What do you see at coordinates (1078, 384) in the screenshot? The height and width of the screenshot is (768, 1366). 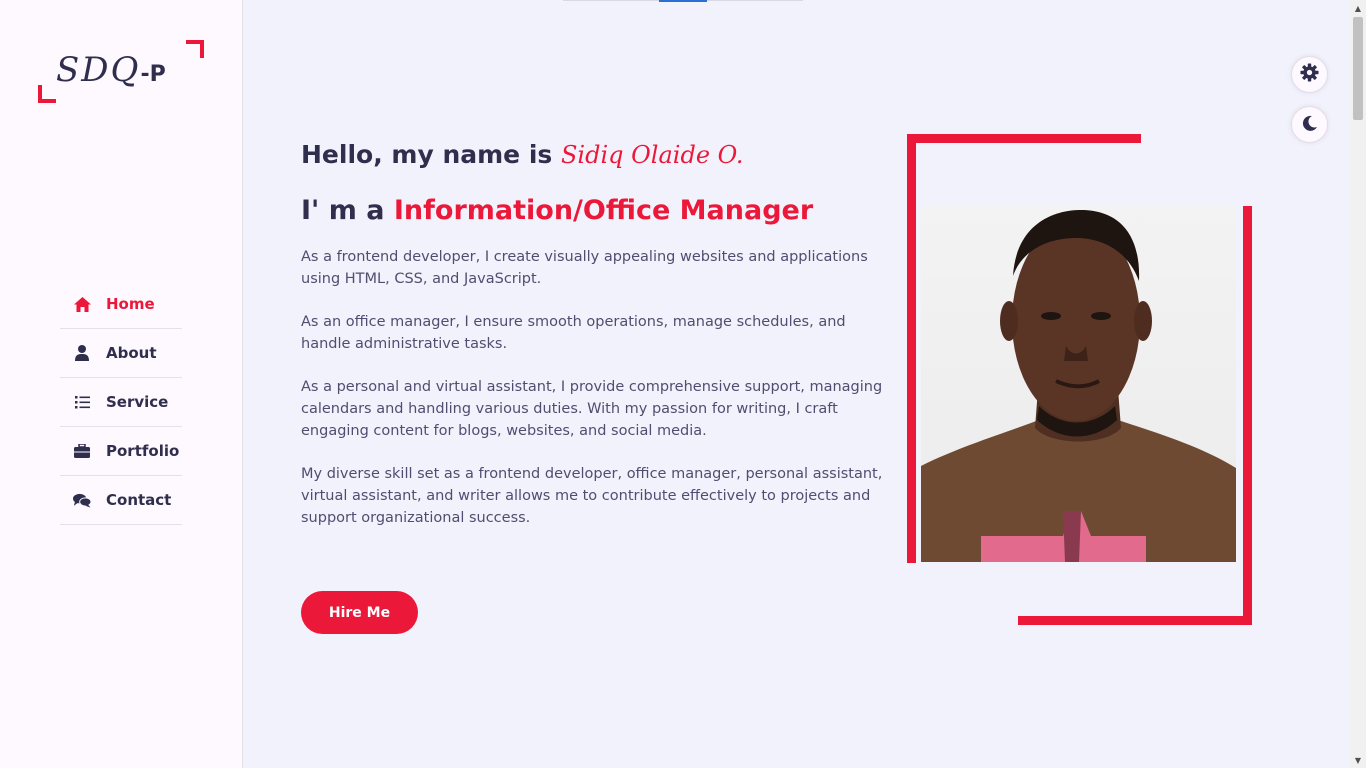 I see `profile-photo` at bounding box center [1078, 384].